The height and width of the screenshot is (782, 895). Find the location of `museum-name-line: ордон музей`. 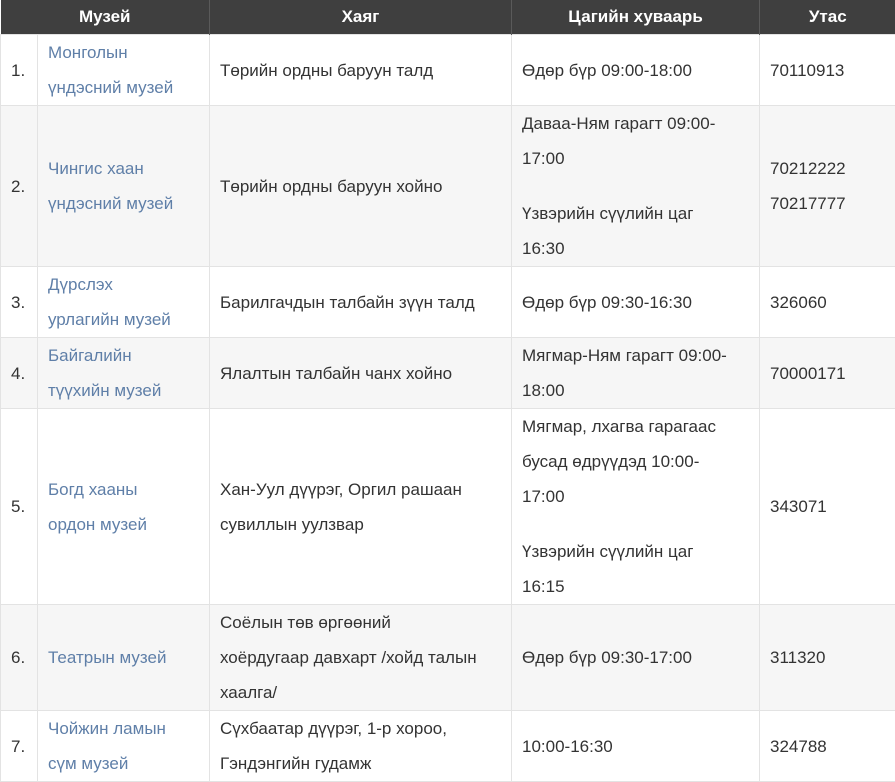

museum-name-line: ордон музей is located at coordinates (97, 524).